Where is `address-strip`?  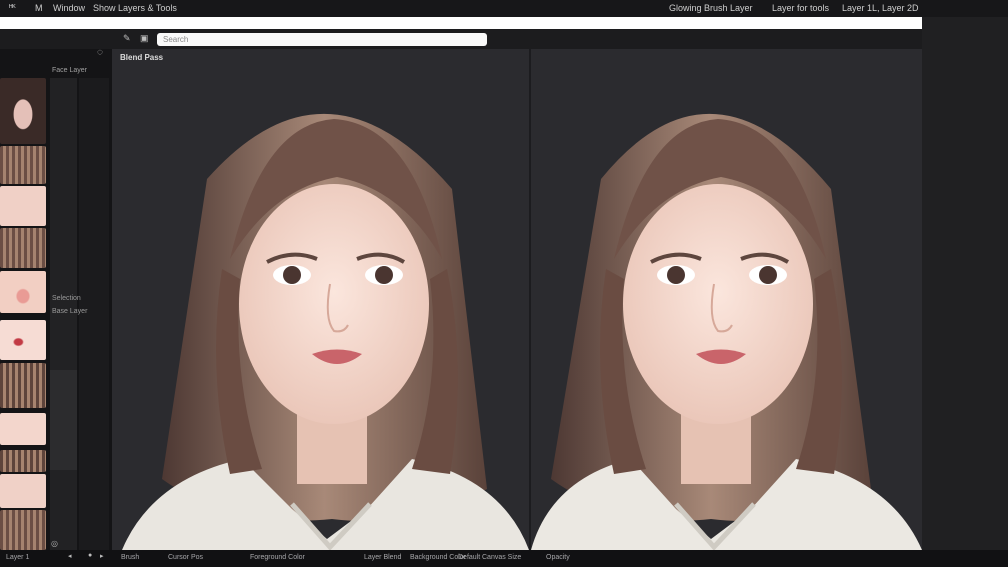 address-strip is located at coordinates (461, 23).